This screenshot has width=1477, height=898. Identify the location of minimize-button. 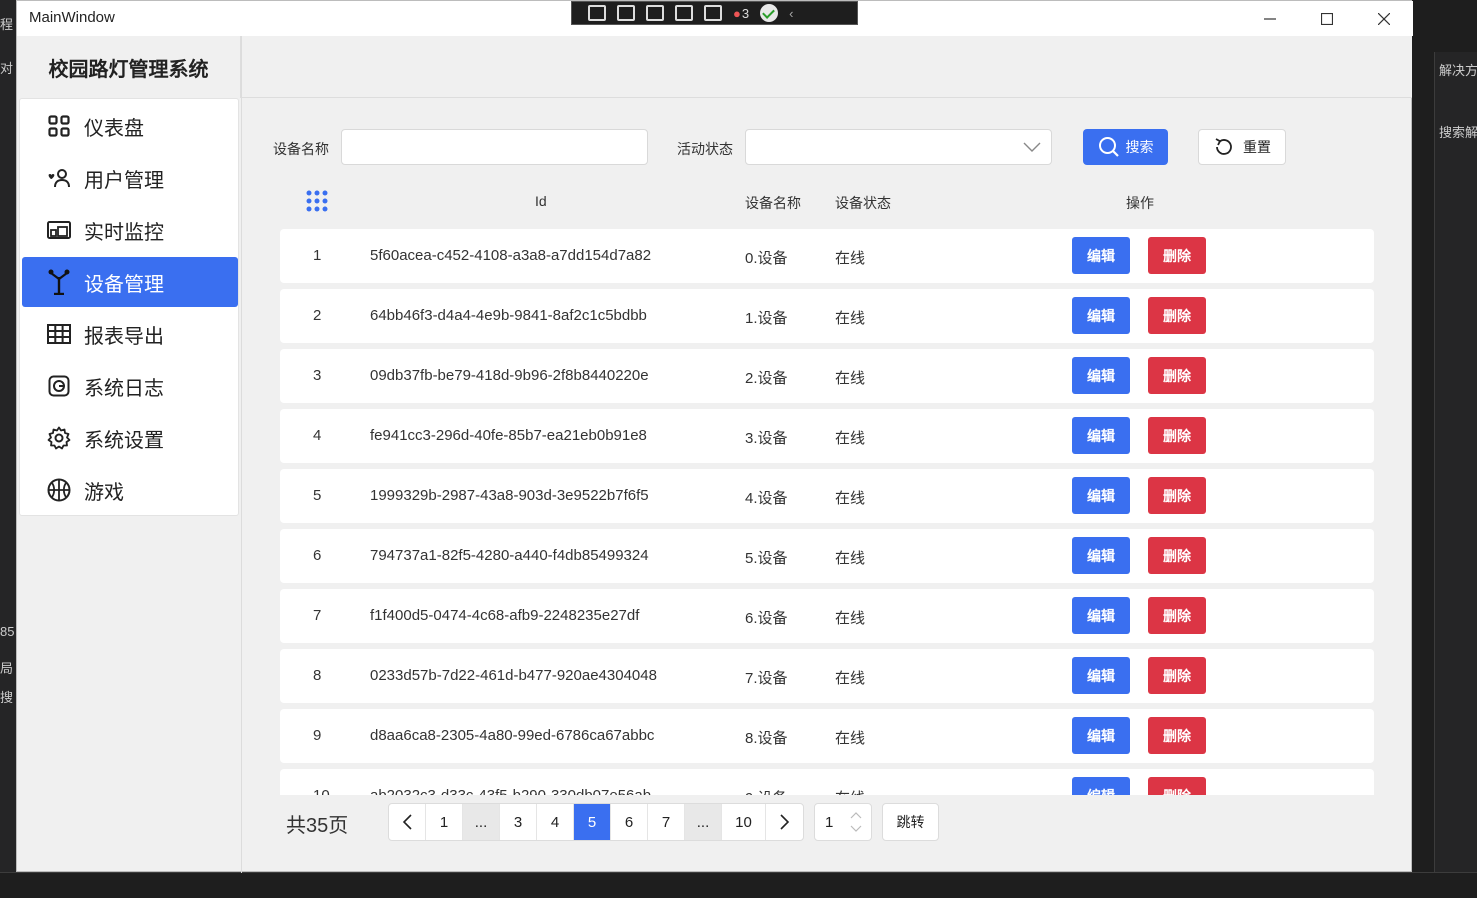
(1270, 18).